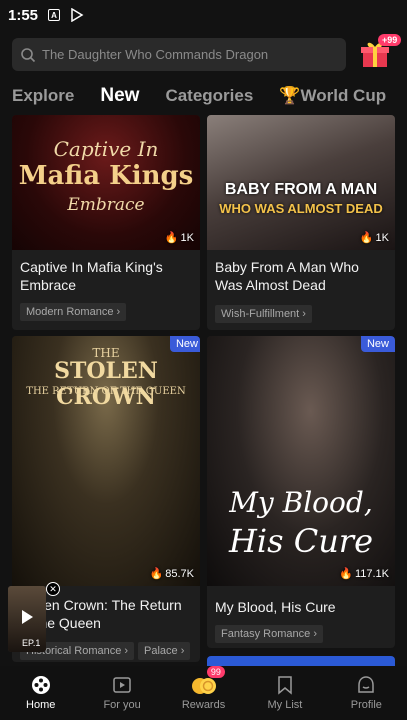 The width and height of the screenshot is (407, 720). What do you see at coordinates (40, 685) in the screenshot?
I see `home-icon` at bounding box center [40, 685].